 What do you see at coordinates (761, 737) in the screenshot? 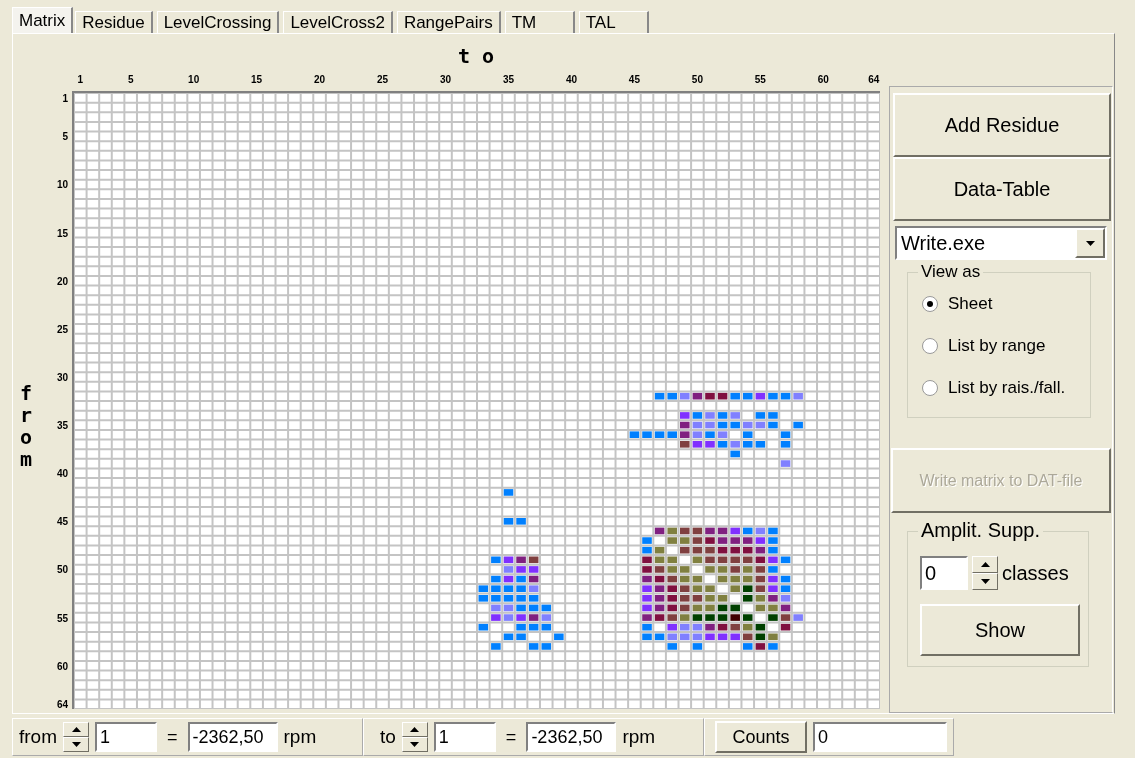
I see `counts-button: Counts` at bounding box center [761, 737].